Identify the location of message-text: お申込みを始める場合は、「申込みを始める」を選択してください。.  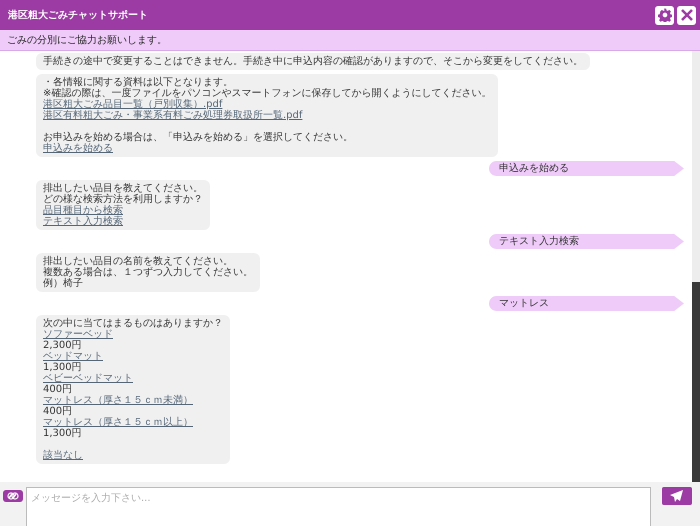
(198, 137).